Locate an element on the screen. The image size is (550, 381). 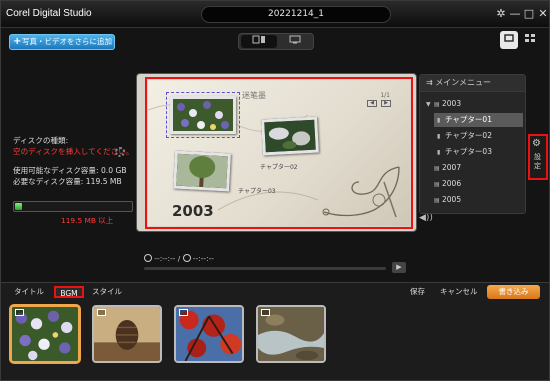
menu-panel-title: メインメニュー is located at coordinates (463, 82).